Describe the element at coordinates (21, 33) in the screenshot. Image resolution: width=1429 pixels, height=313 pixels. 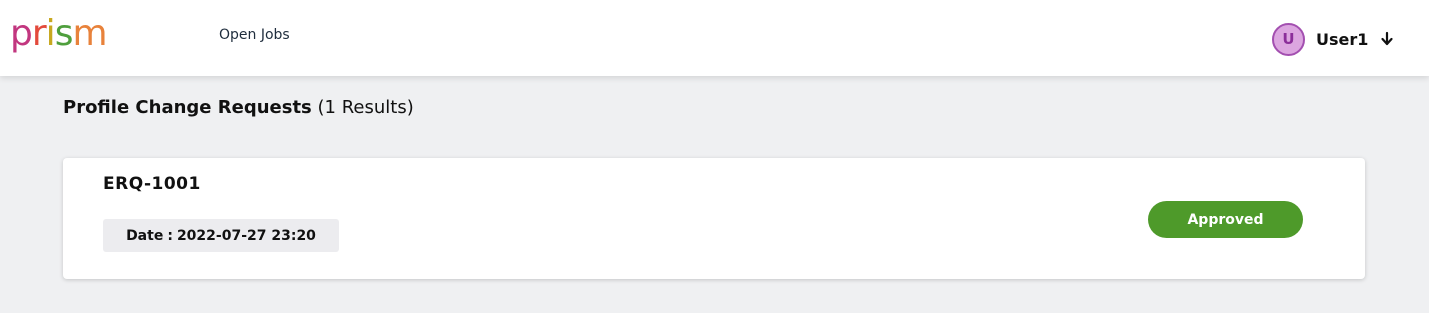
I see `logo-letter-p: p` at that location.